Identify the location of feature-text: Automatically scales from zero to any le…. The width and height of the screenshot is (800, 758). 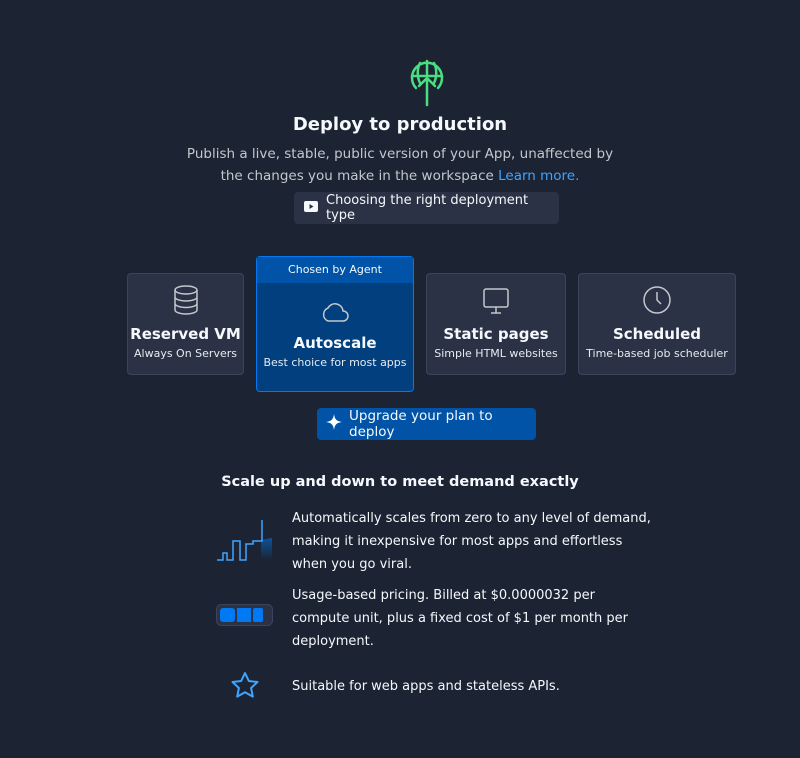
(471, 541).